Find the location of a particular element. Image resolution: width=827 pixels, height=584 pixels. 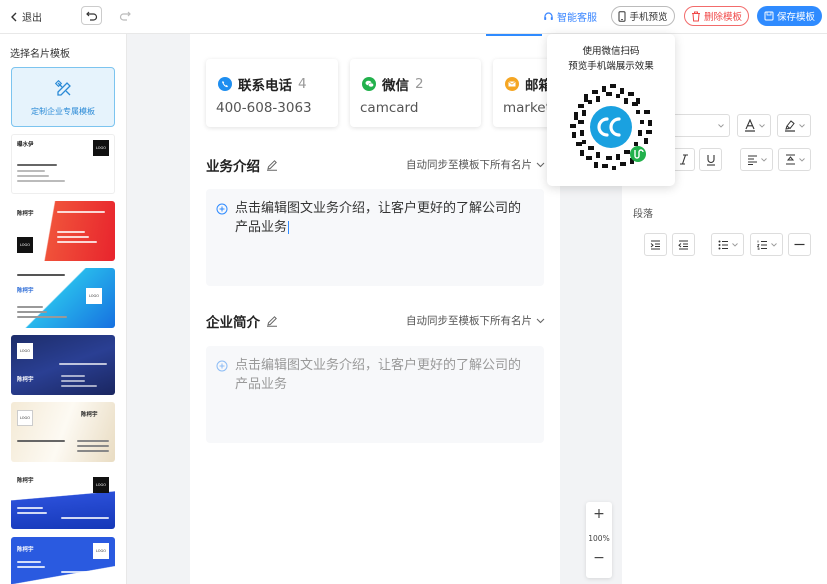

contact-value: camcard is located at coordinates (389, 108).